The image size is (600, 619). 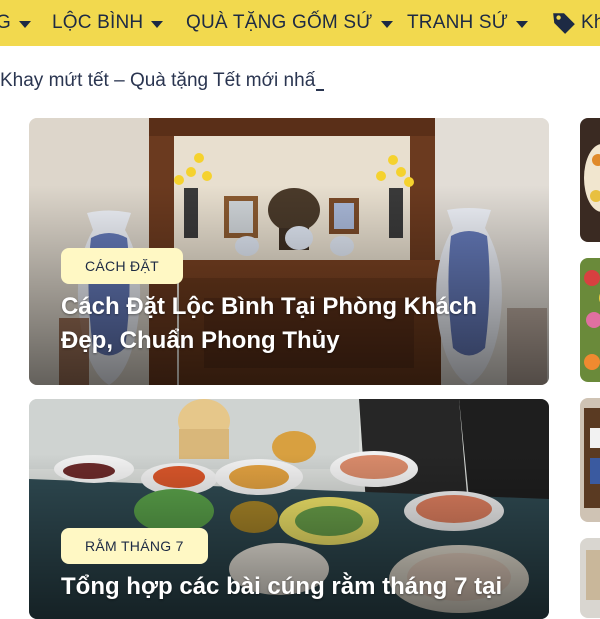 I want to click on top-navigation: G LỘC BÌNH QUÀ TẶNG GỐM SỨ TRANH SỨ Kh, so click(x=300, y=23).